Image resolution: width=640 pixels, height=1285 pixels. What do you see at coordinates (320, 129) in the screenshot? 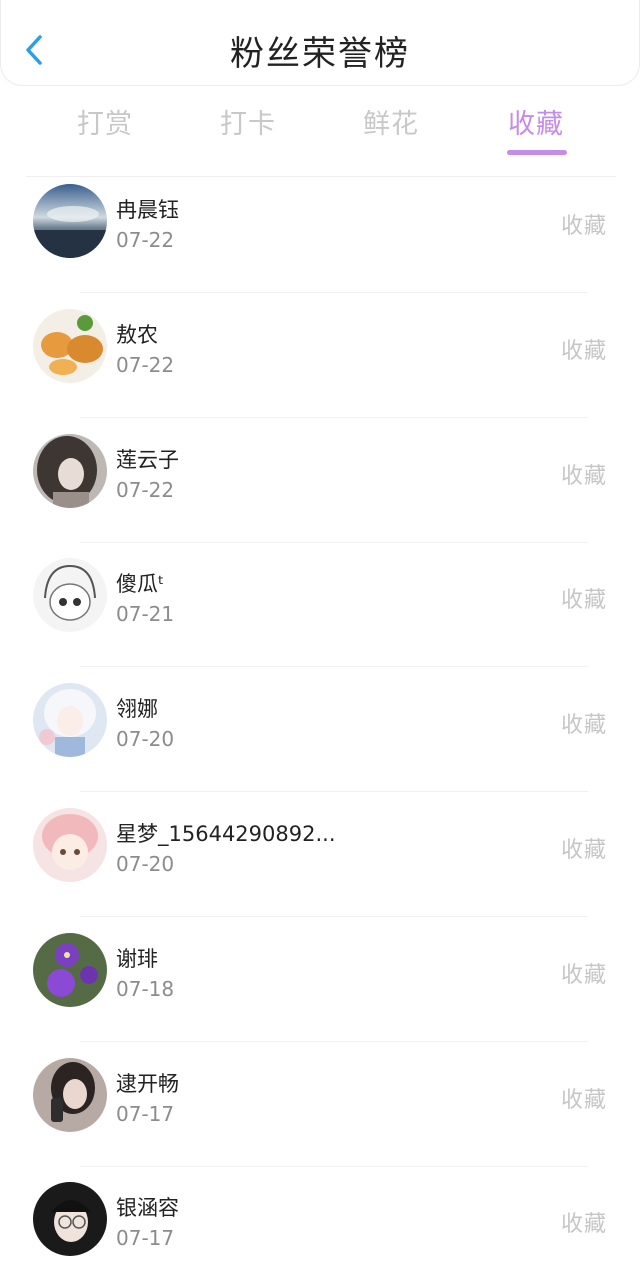
I see `tab-bar: 打赏 打卡 鲜花 收藏` at bounding box center [320, 129].